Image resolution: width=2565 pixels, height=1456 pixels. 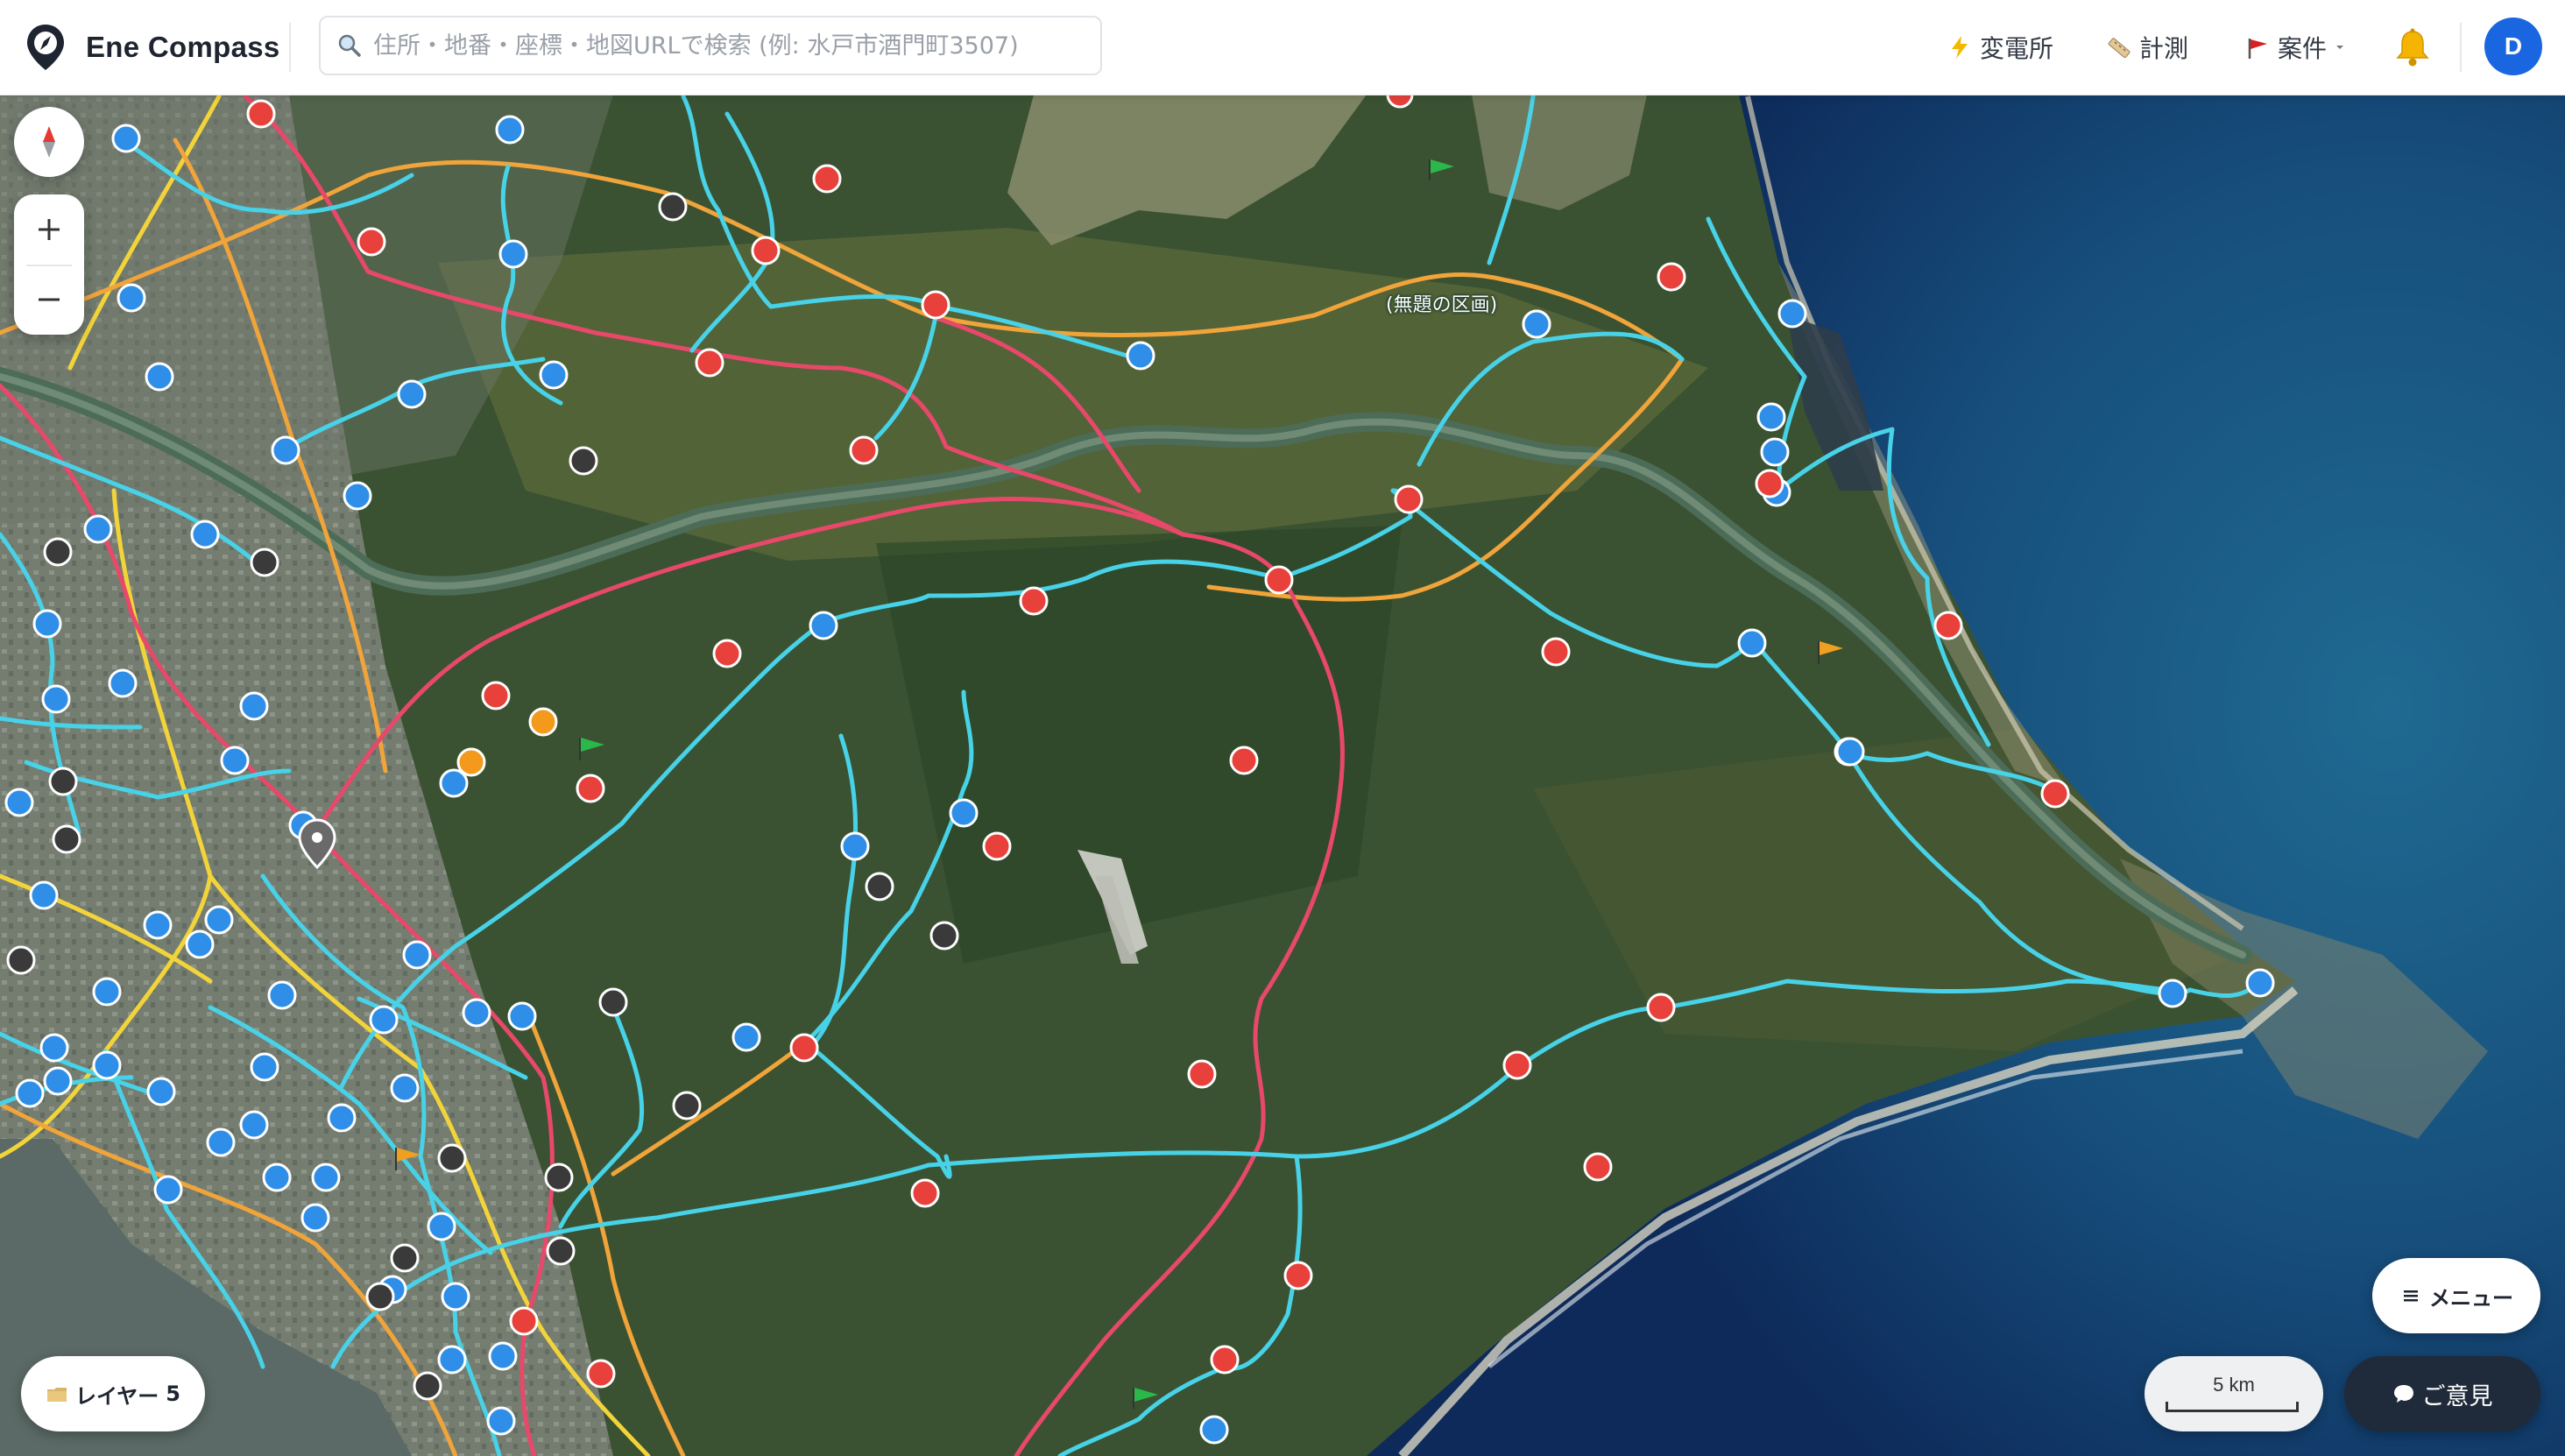 I want to click on substation-button: 変電所, so click(x=2000, y=47).